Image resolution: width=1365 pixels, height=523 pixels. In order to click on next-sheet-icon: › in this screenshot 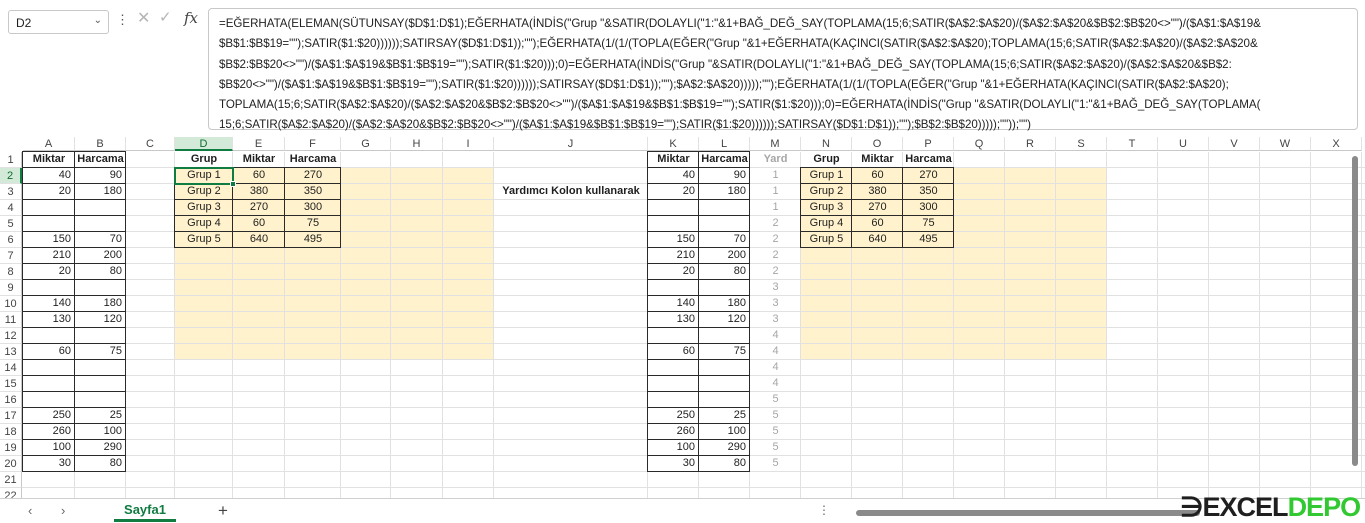, I will do `click(63, 510)`.